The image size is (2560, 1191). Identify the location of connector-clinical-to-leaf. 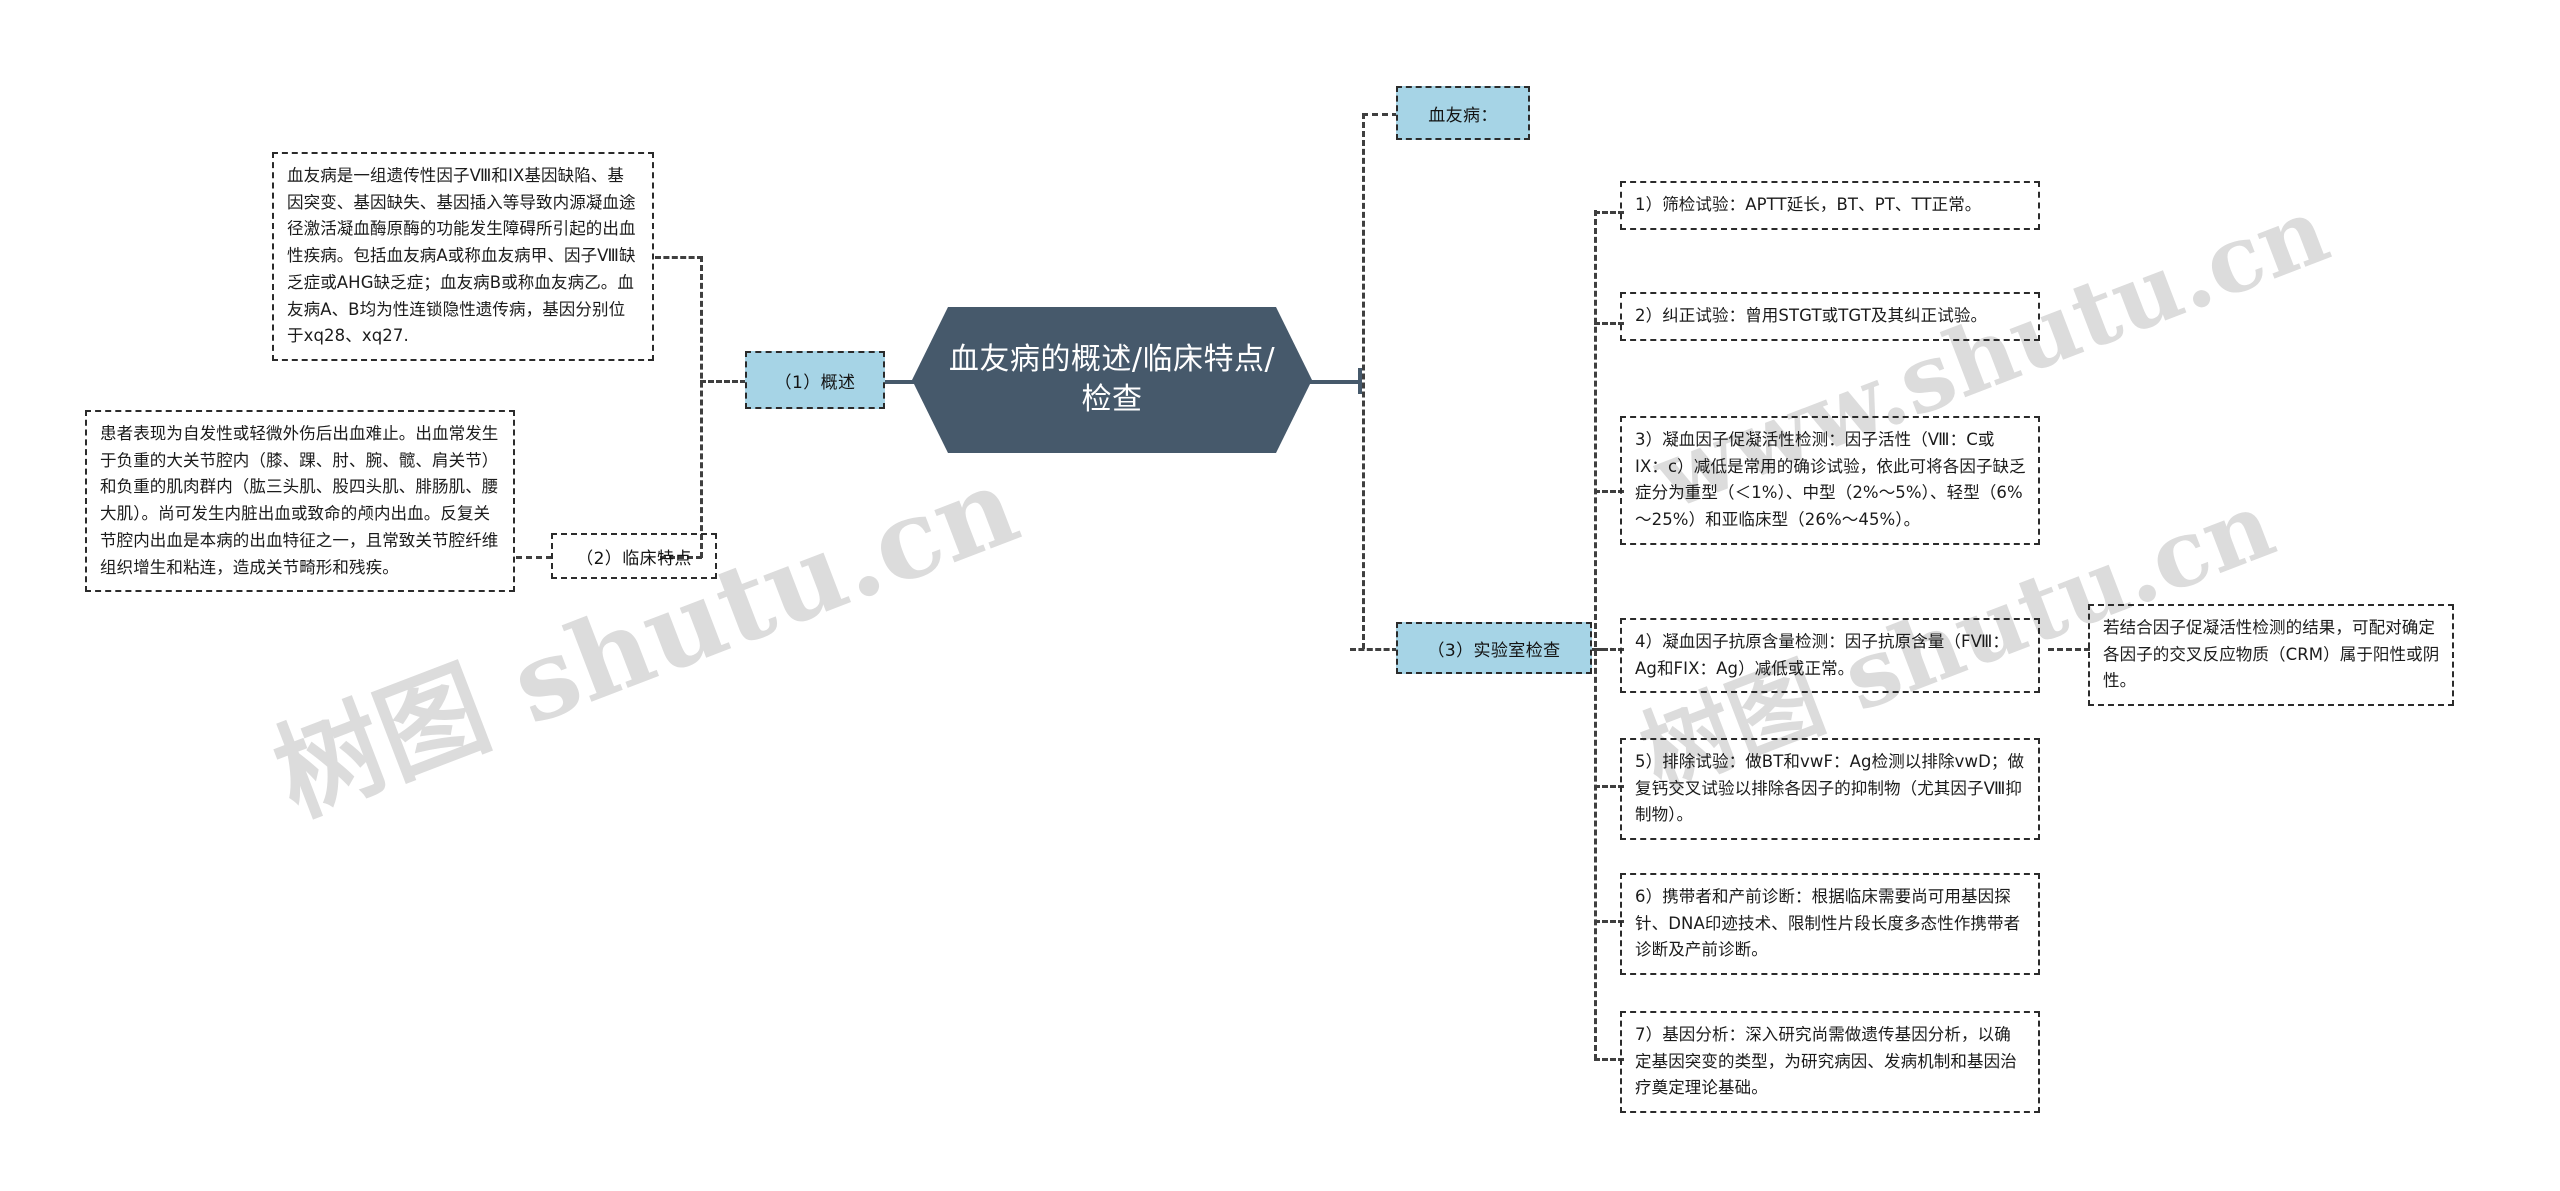
(534, 557).